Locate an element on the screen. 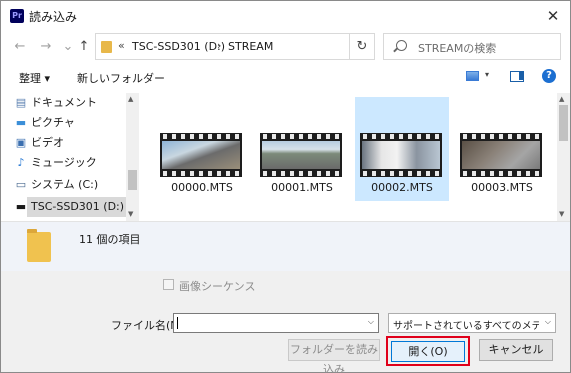 This screenshot has height=373, width=571. details-pane: 11 個の項目 is located at coordinates (285, 246).